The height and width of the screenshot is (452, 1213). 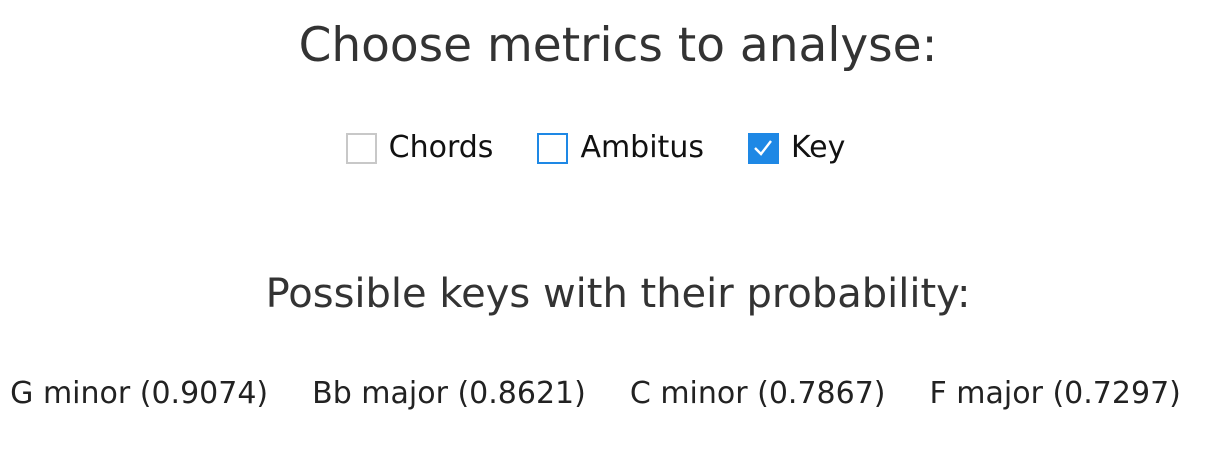 What do you see at coordinates (618, 294) in the screenshot?
I see `keys-section-title: Possible keys with their probability:` at bounding box center [618, 294].